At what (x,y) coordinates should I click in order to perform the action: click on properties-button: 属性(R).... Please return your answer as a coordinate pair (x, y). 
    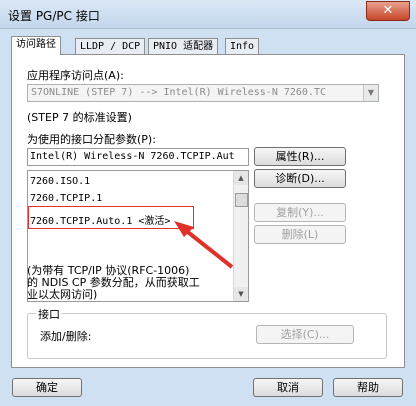
    Looking at the image, I should click on (300, 156).